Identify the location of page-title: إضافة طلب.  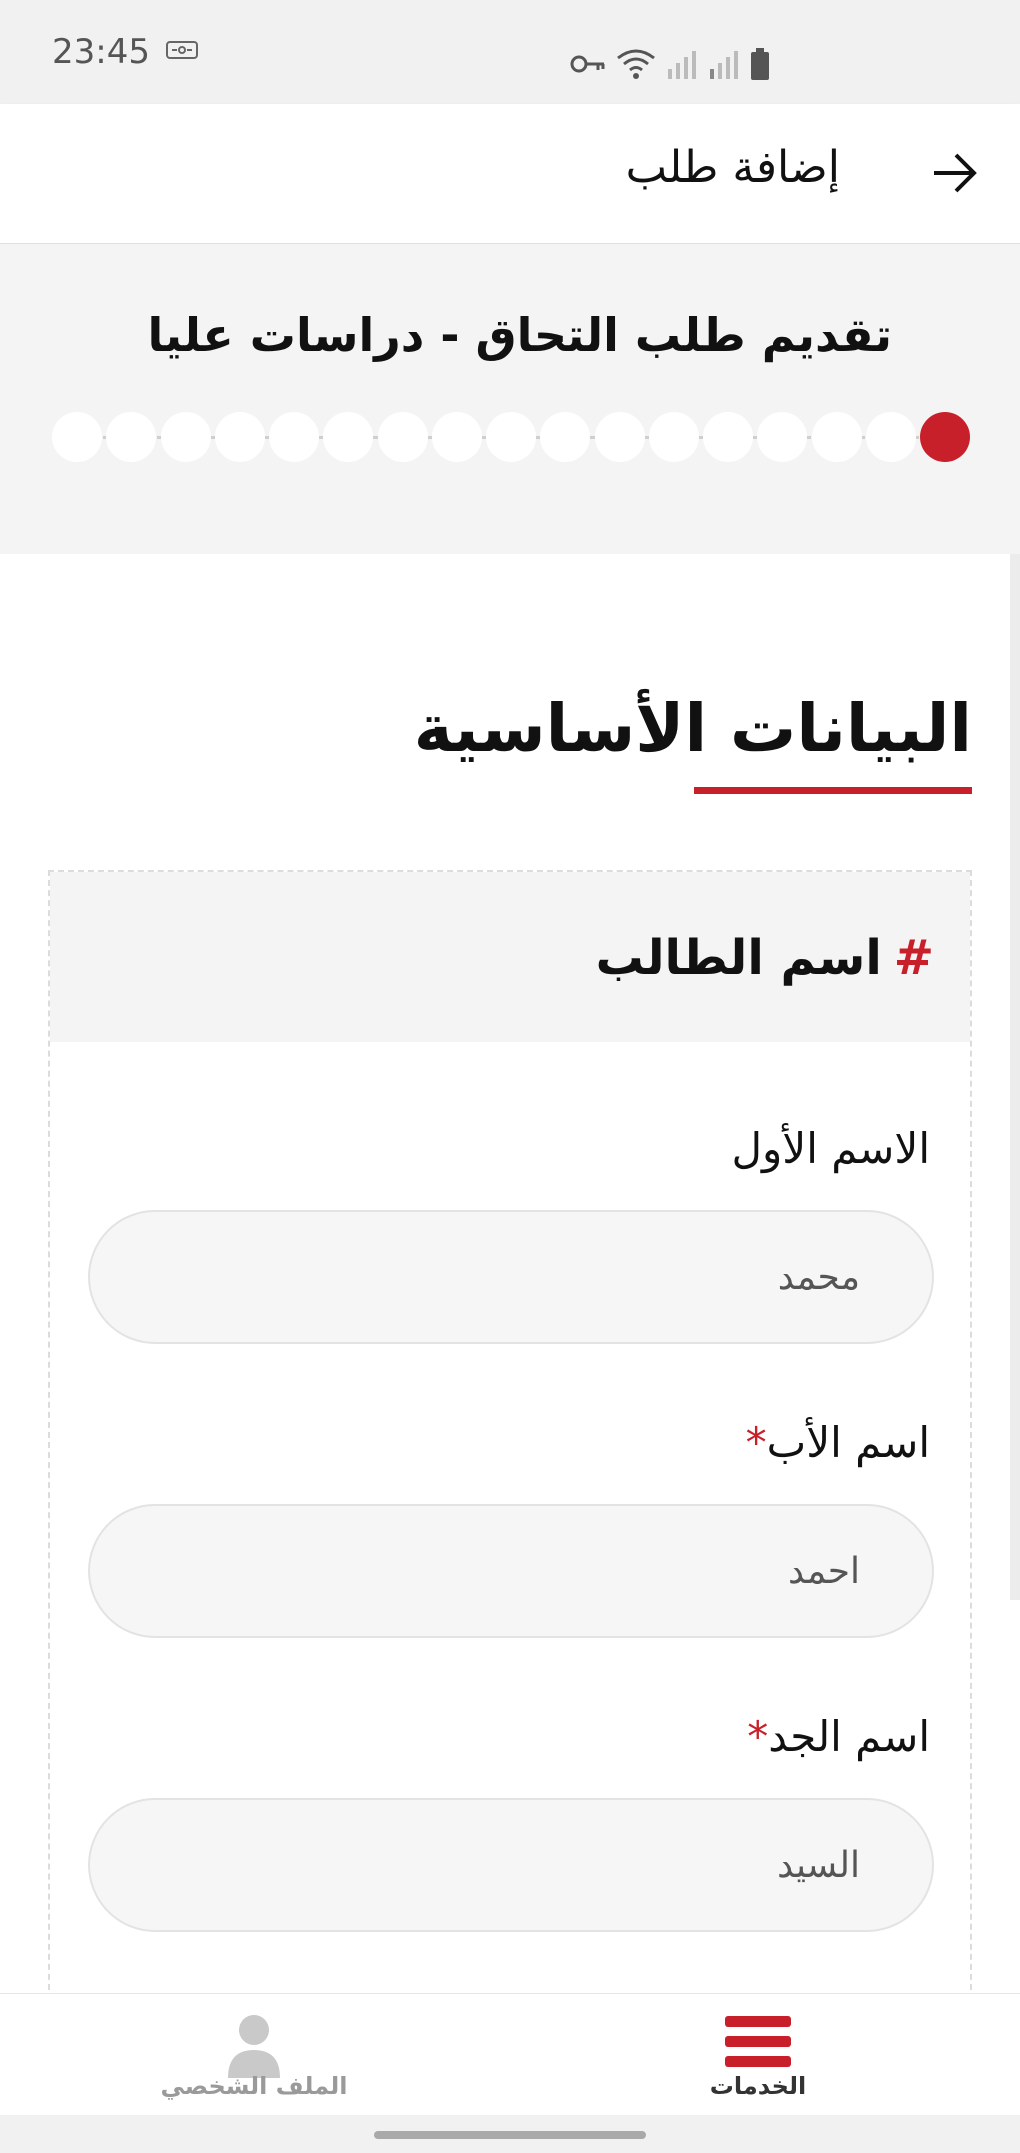
(732, 167).